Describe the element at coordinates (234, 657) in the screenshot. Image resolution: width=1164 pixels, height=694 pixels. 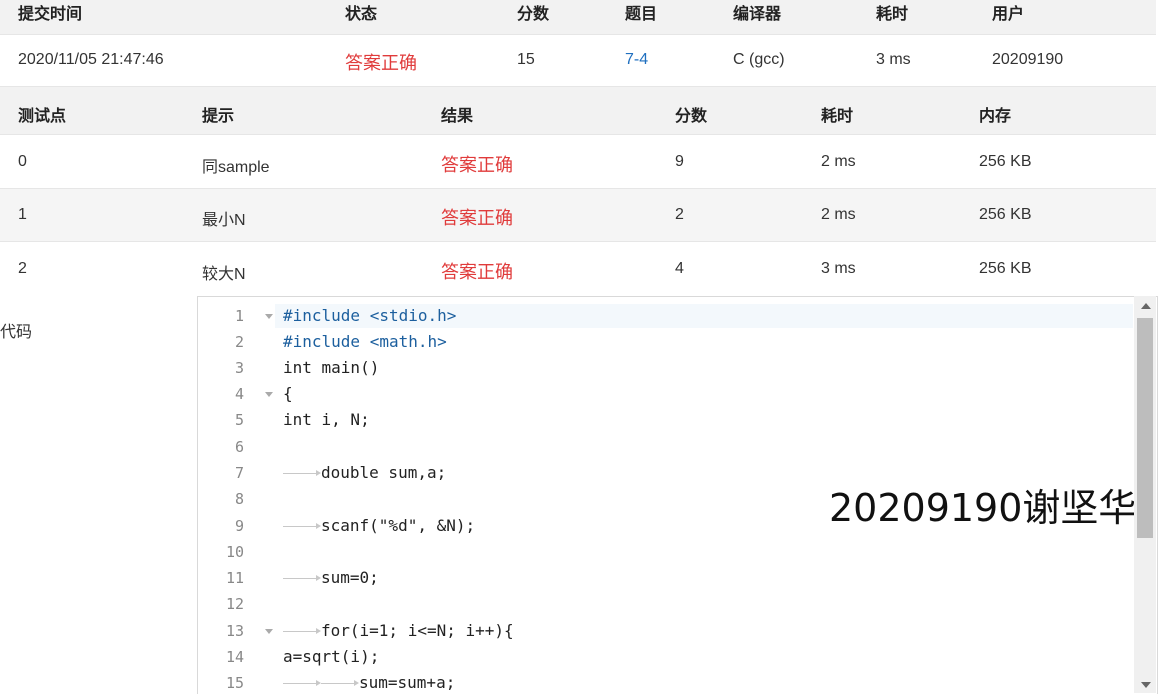
I see `line-number: 14` at that location.